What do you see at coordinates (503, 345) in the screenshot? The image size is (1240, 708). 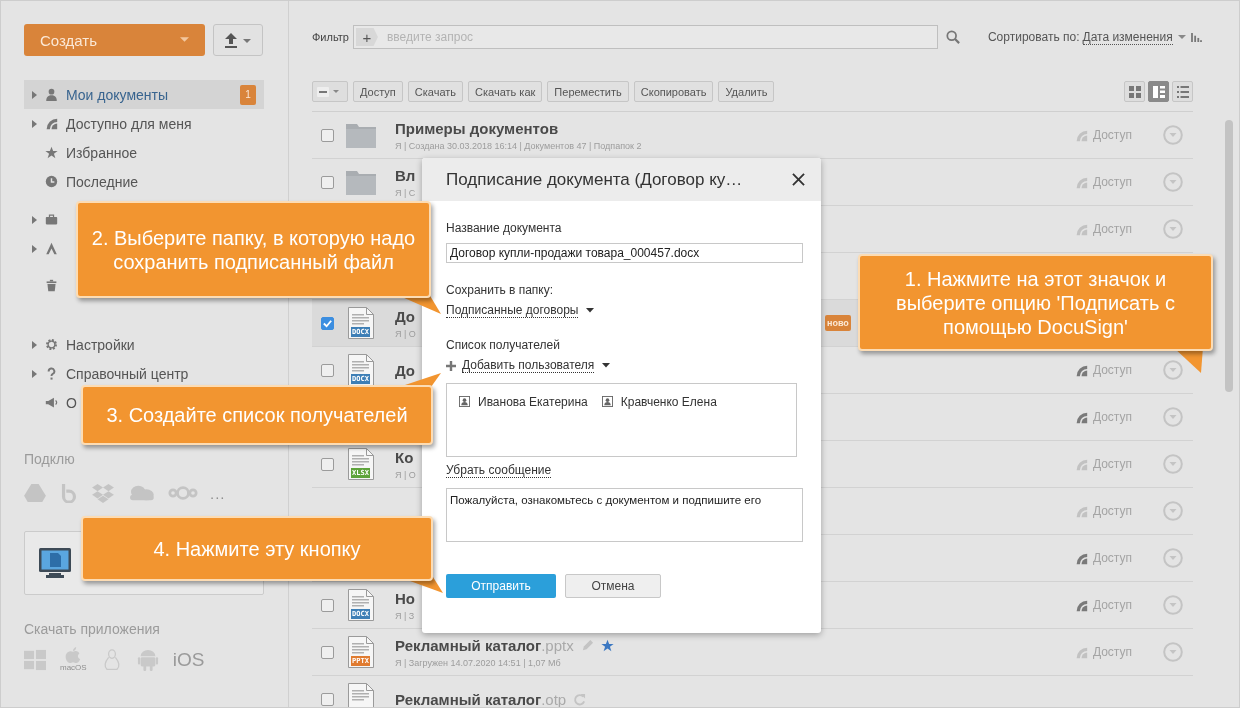 I see `field-label: Список получателей` at bounding box center [503, 345].